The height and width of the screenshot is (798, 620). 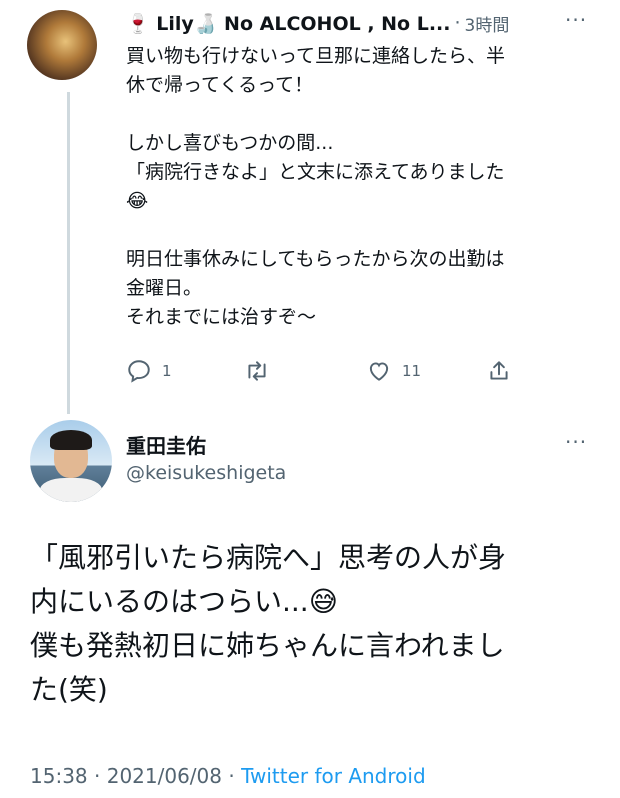 What do you see at coordinates (68, 253) in the screenshot?
I see `thread-connector-line` at bounding box center [68, 253].